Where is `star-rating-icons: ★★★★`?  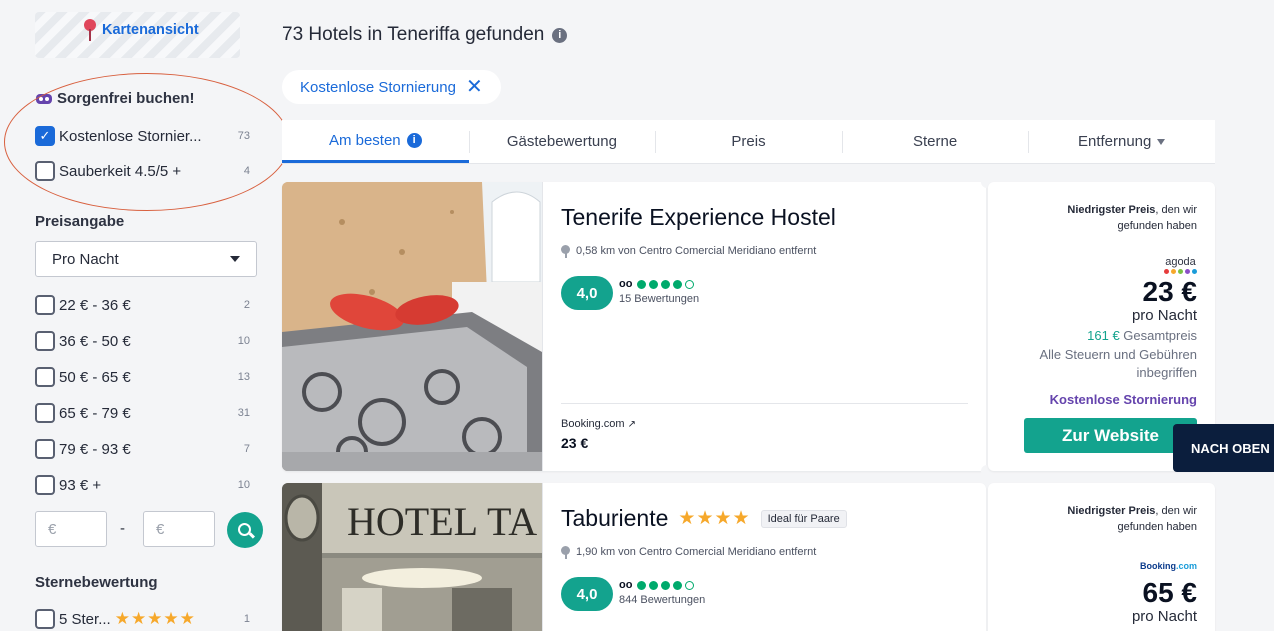 star-rating-icons: ★★★★ is located at coordinates (714, 518).